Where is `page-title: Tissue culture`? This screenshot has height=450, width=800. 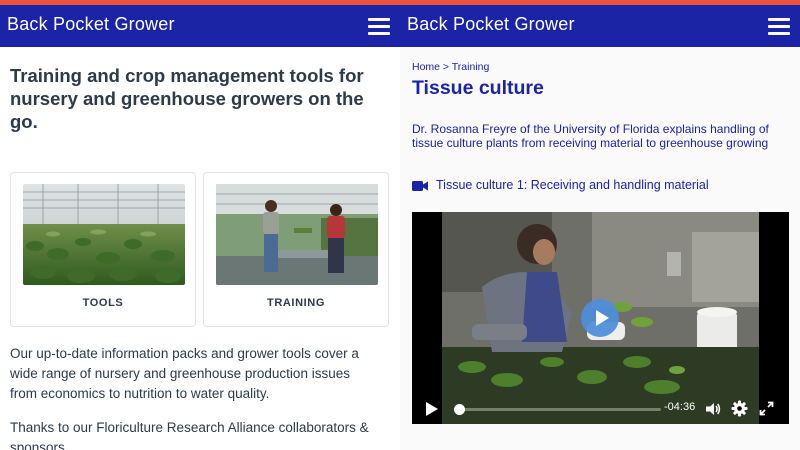 page-title: Tissue culture is located at coordinates (478, 88).